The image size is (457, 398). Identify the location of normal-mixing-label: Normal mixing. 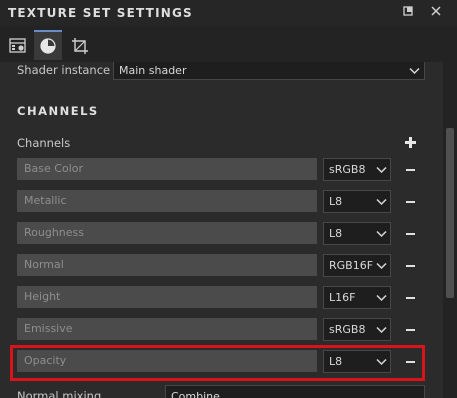
(59, 393).